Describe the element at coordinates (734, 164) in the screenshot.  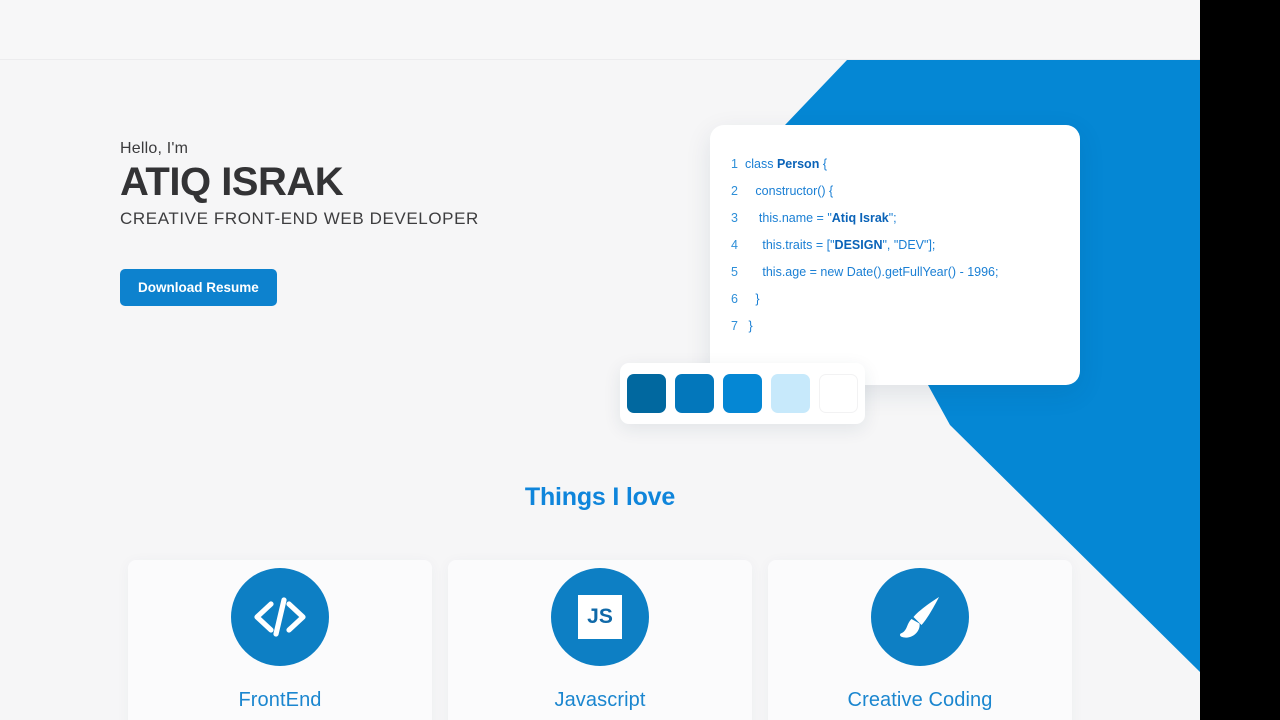
I see `code-line-number: 1` at that location.